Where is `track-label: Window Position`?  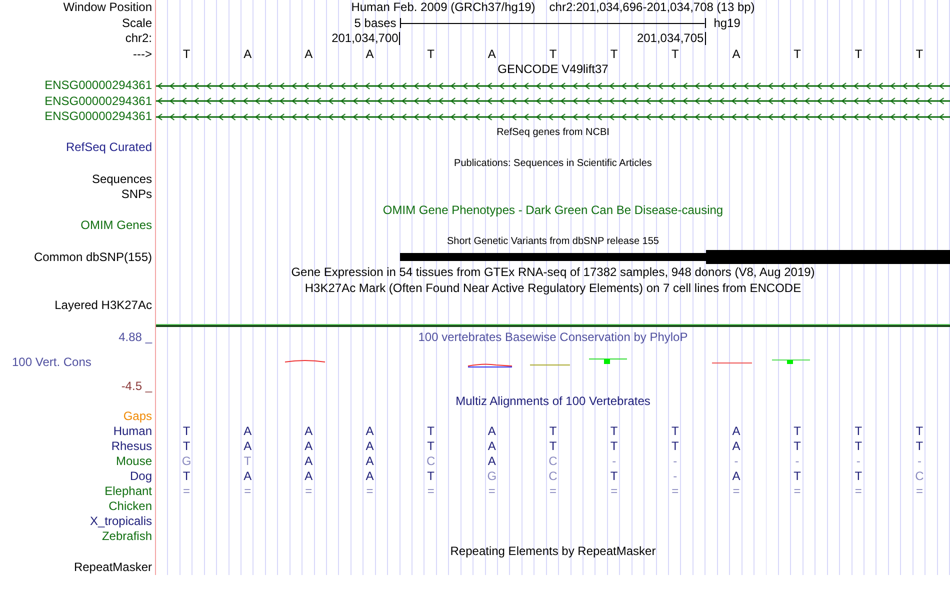 track-label: Window Position is located at coordinates (107, 7).